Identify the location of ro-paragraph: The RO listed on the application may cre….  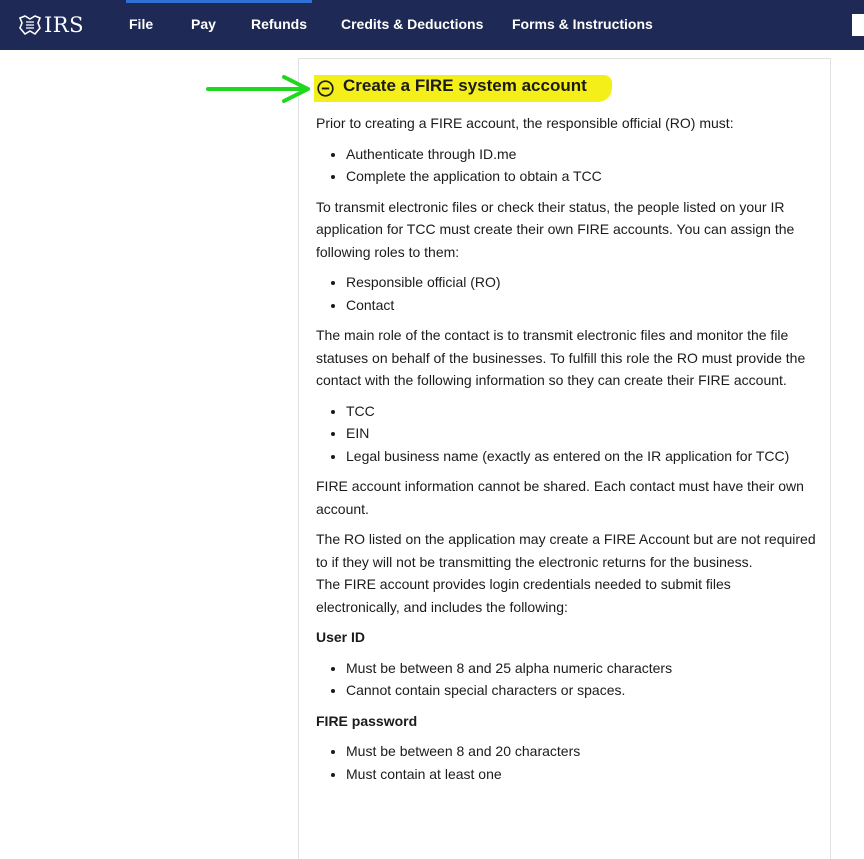
(566, 550).